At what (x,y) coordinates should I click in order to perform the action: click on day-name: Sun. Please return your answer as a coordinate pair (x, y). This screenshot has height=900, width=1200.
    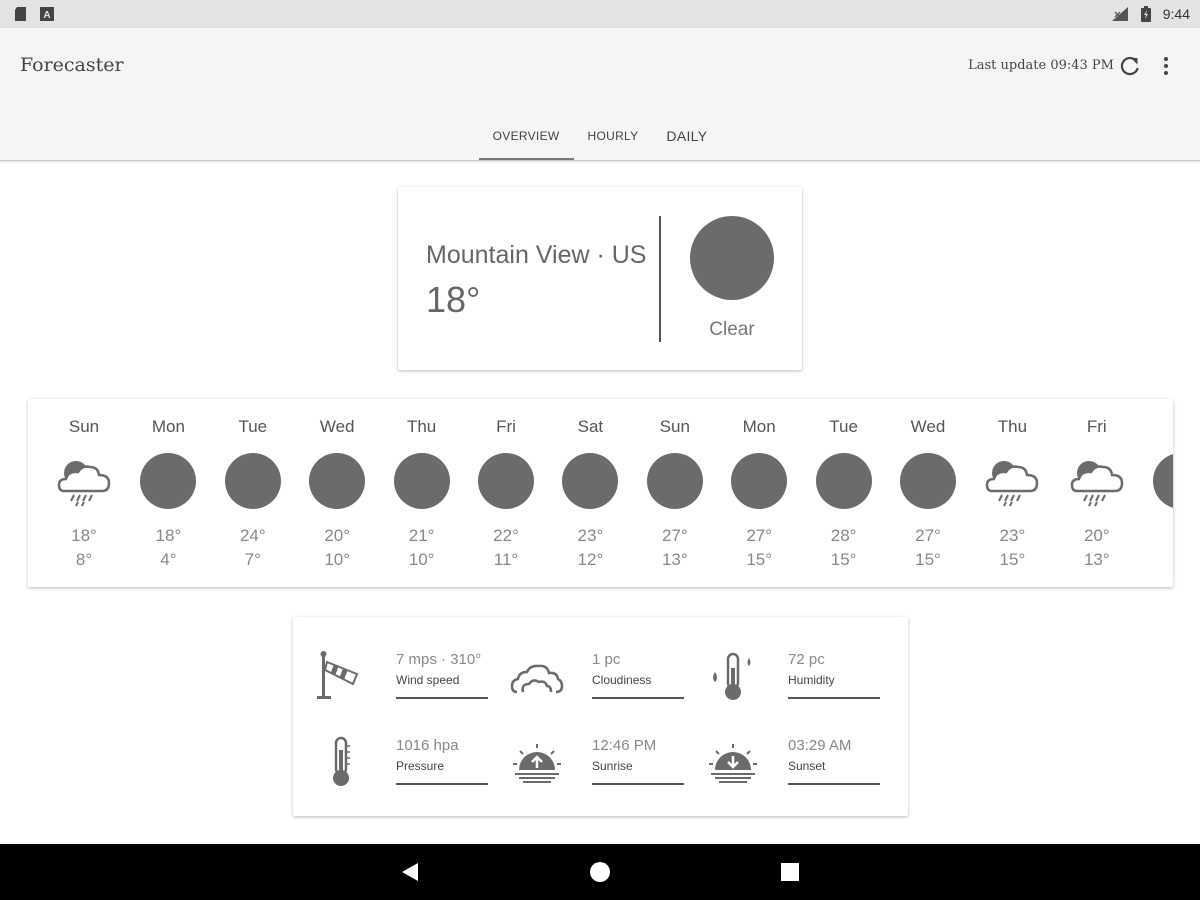
    Looking at the image, I should click on (674, 426).